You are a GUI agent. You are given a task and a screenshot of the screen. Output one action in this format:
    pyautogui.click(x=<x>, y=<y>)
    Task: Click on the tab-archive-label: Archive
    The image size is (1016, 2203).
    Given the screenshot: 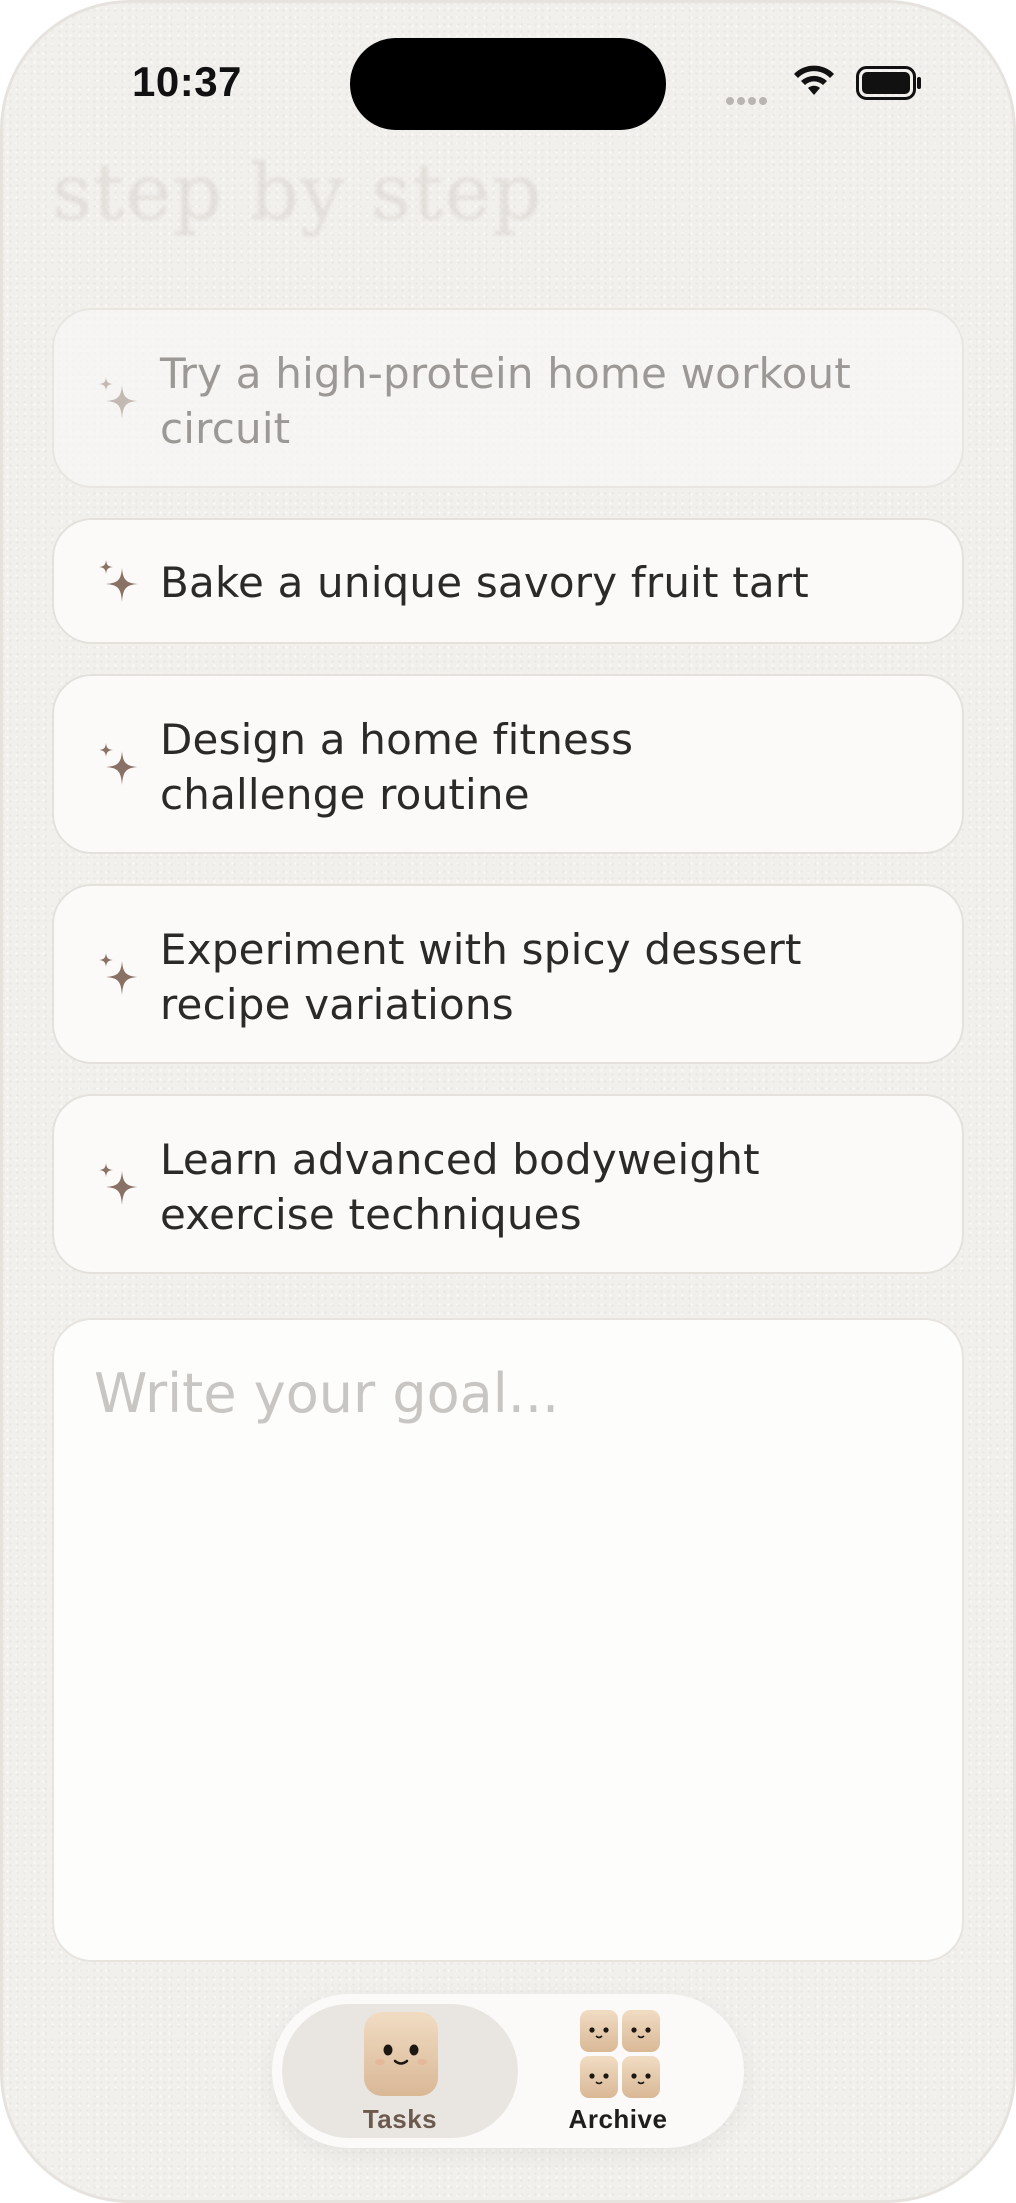 What is the action you would take?
    pyautogui.click(x=618, y=2119)
    